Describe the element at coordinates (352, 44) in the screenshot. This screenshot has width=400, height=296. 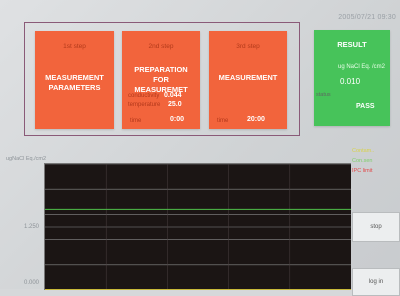
I see `result-title: RESULT` at that location.